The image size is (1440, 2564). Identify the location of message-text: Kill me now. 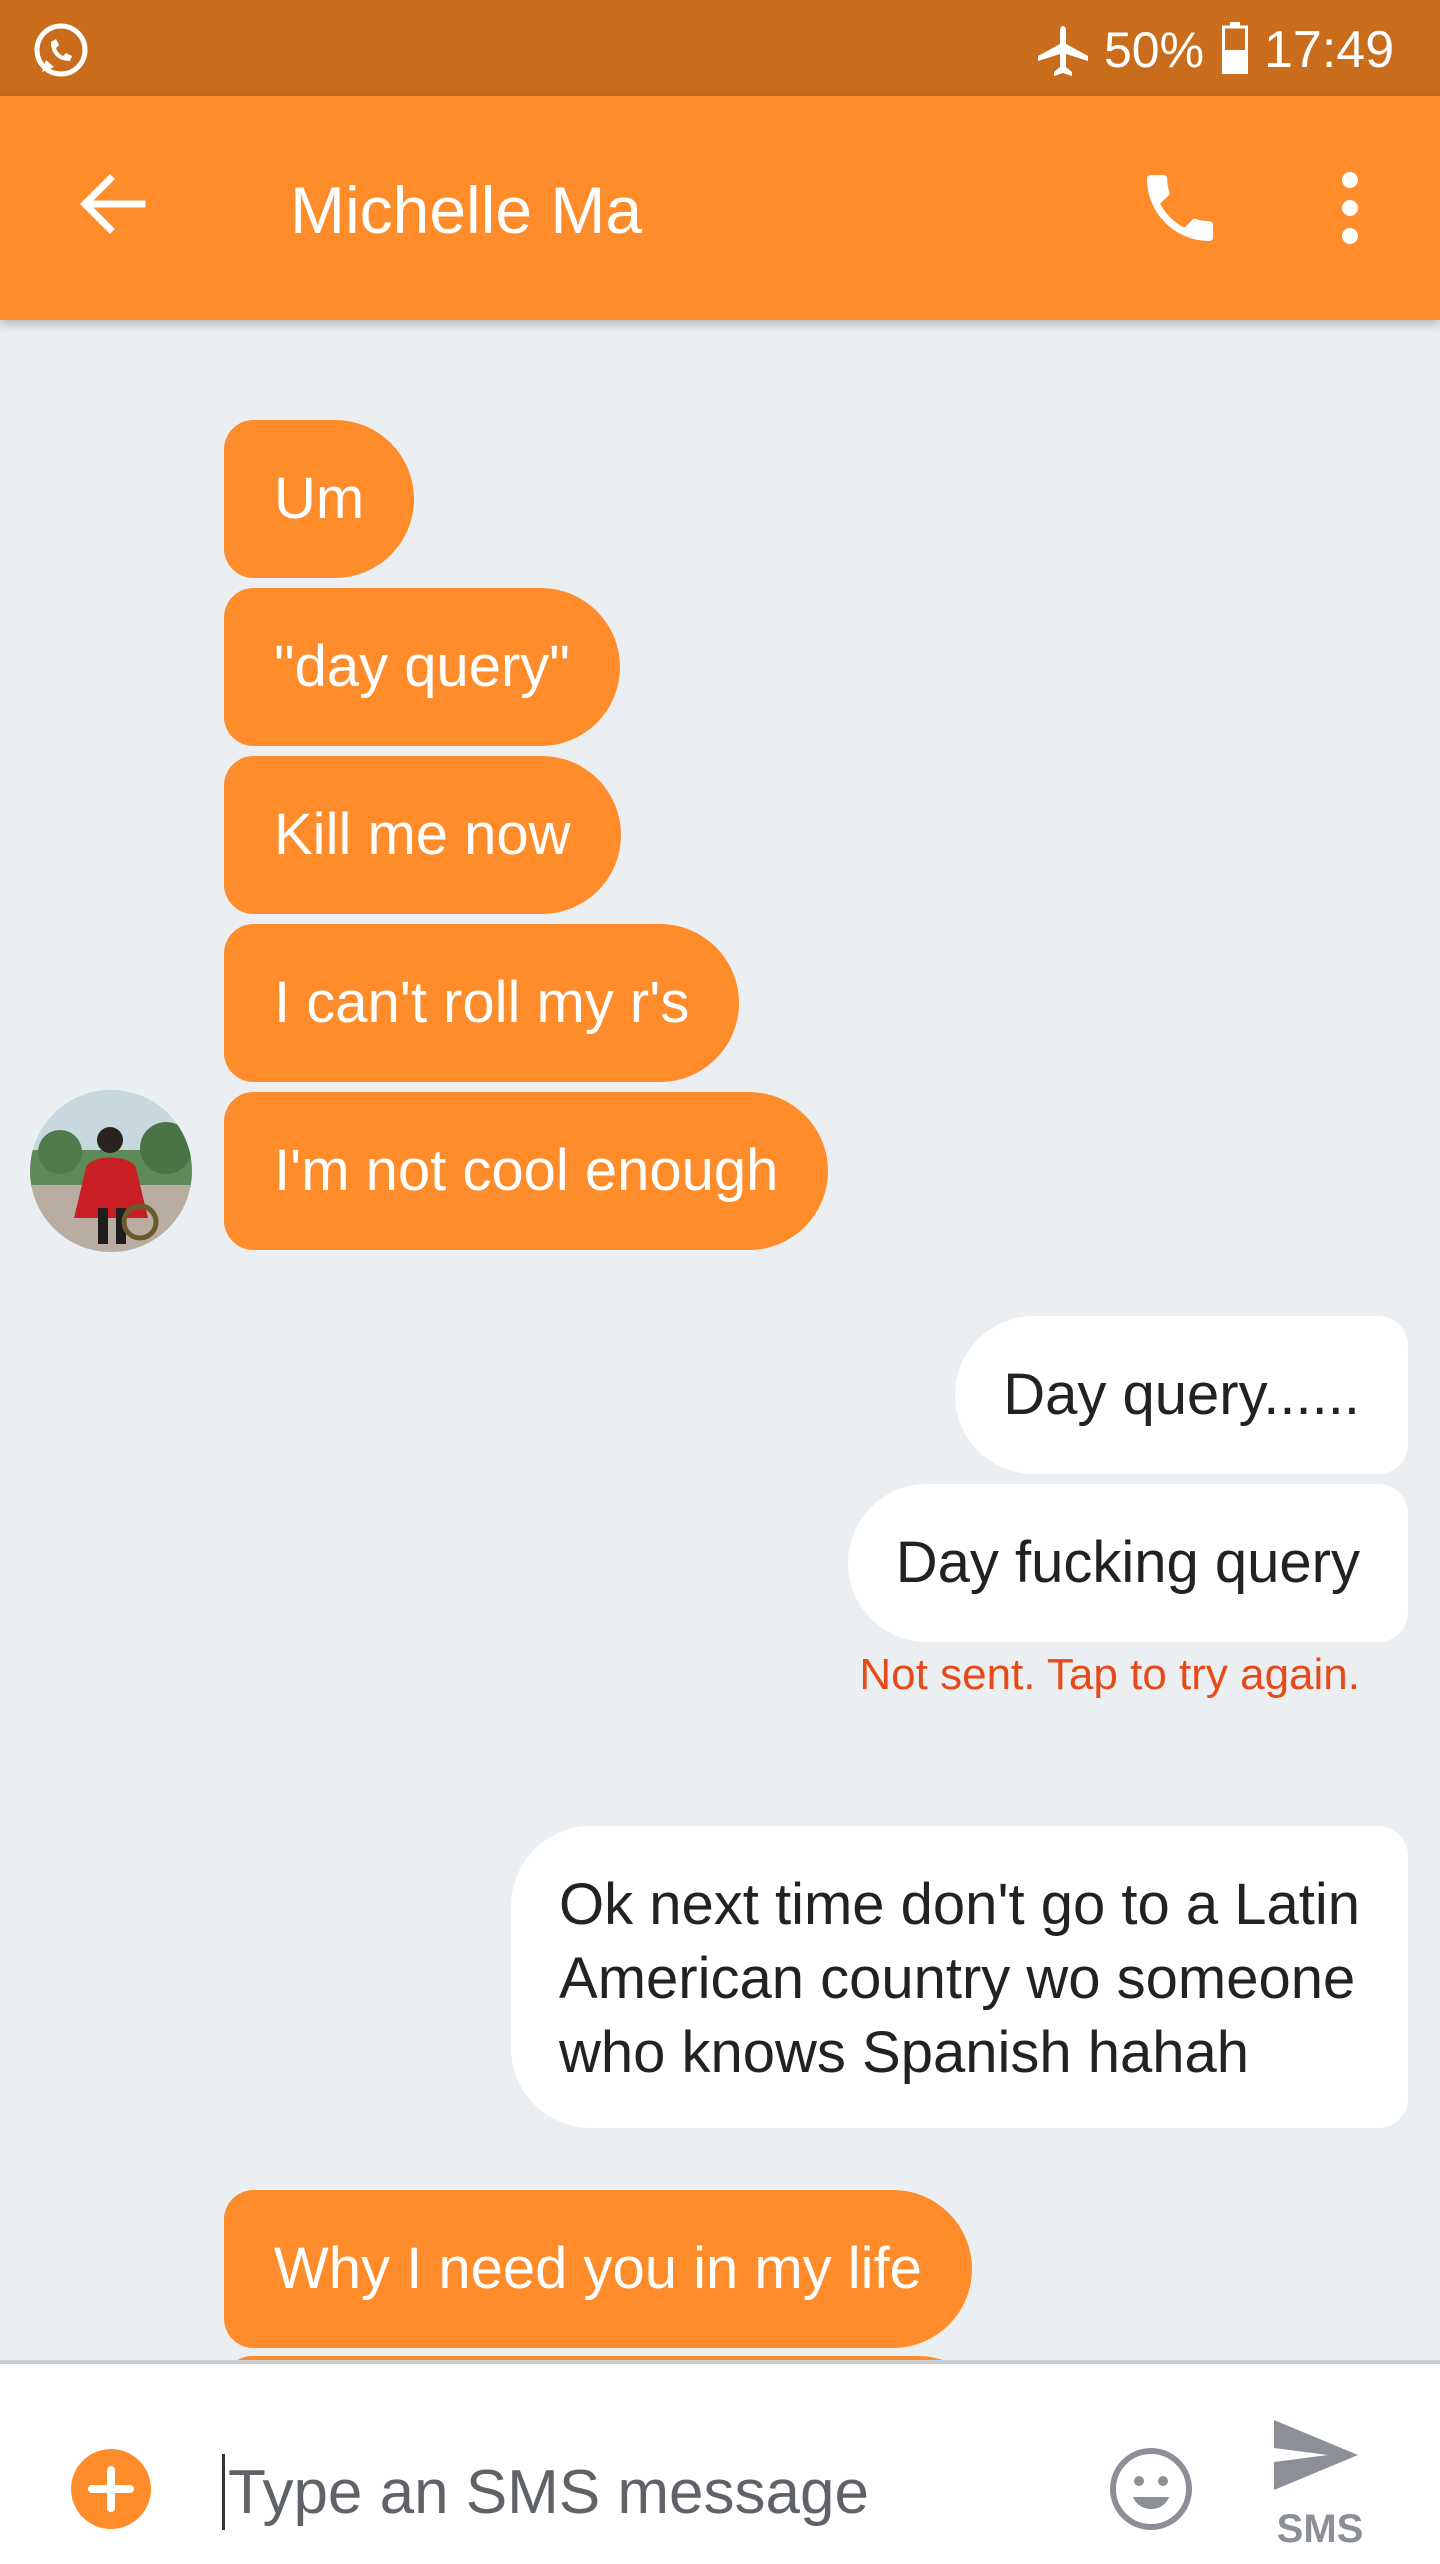
(422, 834).